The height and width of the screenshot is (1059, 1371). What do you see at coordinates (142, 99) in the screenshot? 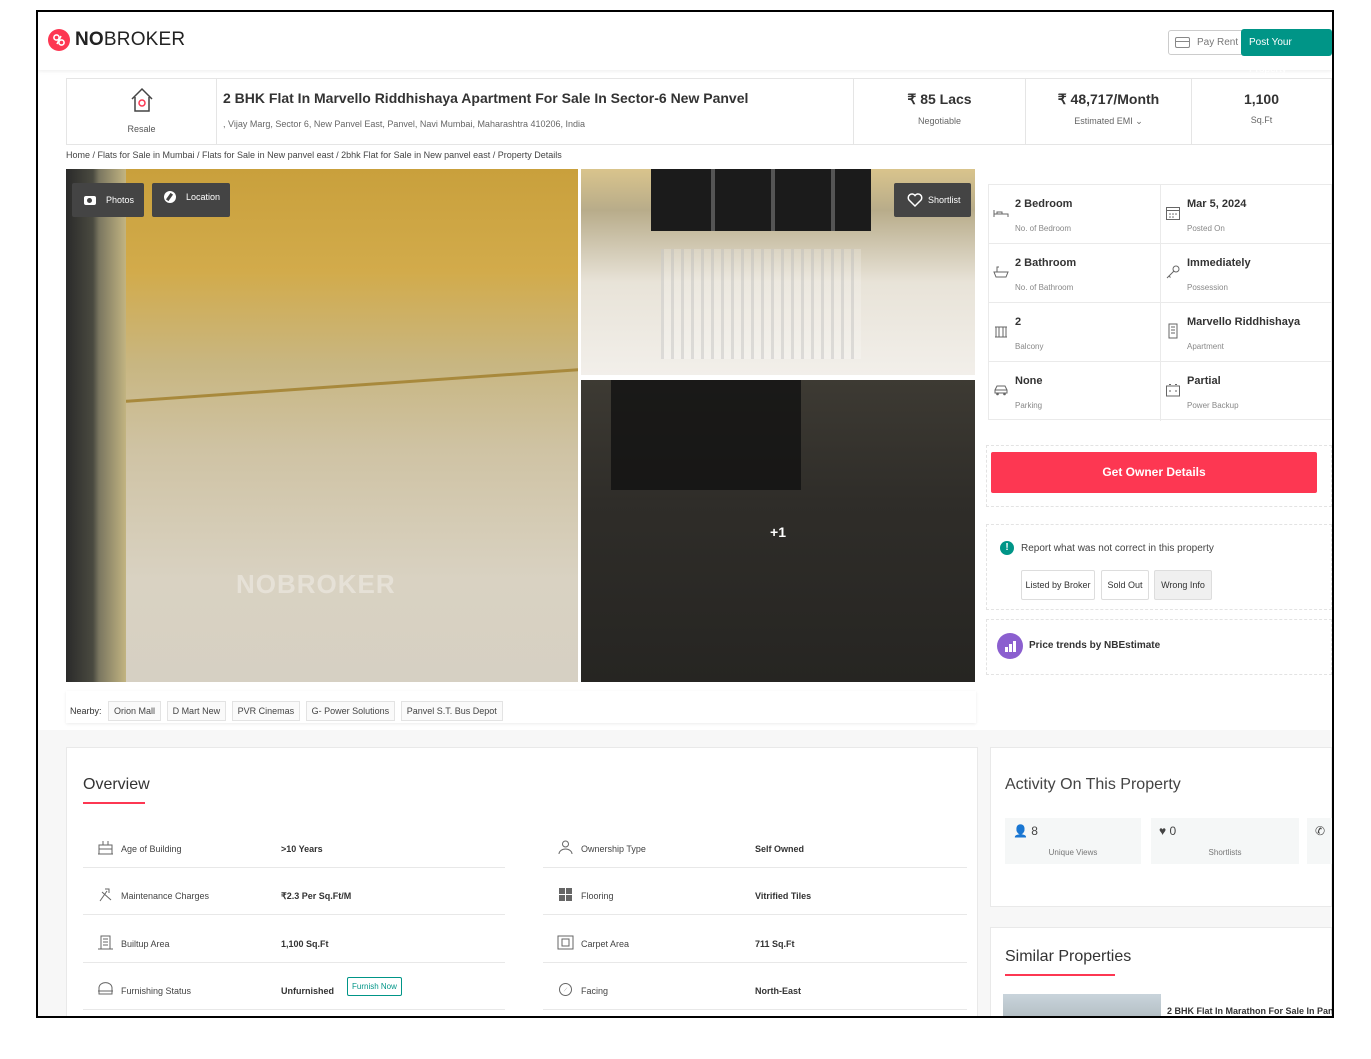
I see `house-icon` at bounding box center [142, 99].